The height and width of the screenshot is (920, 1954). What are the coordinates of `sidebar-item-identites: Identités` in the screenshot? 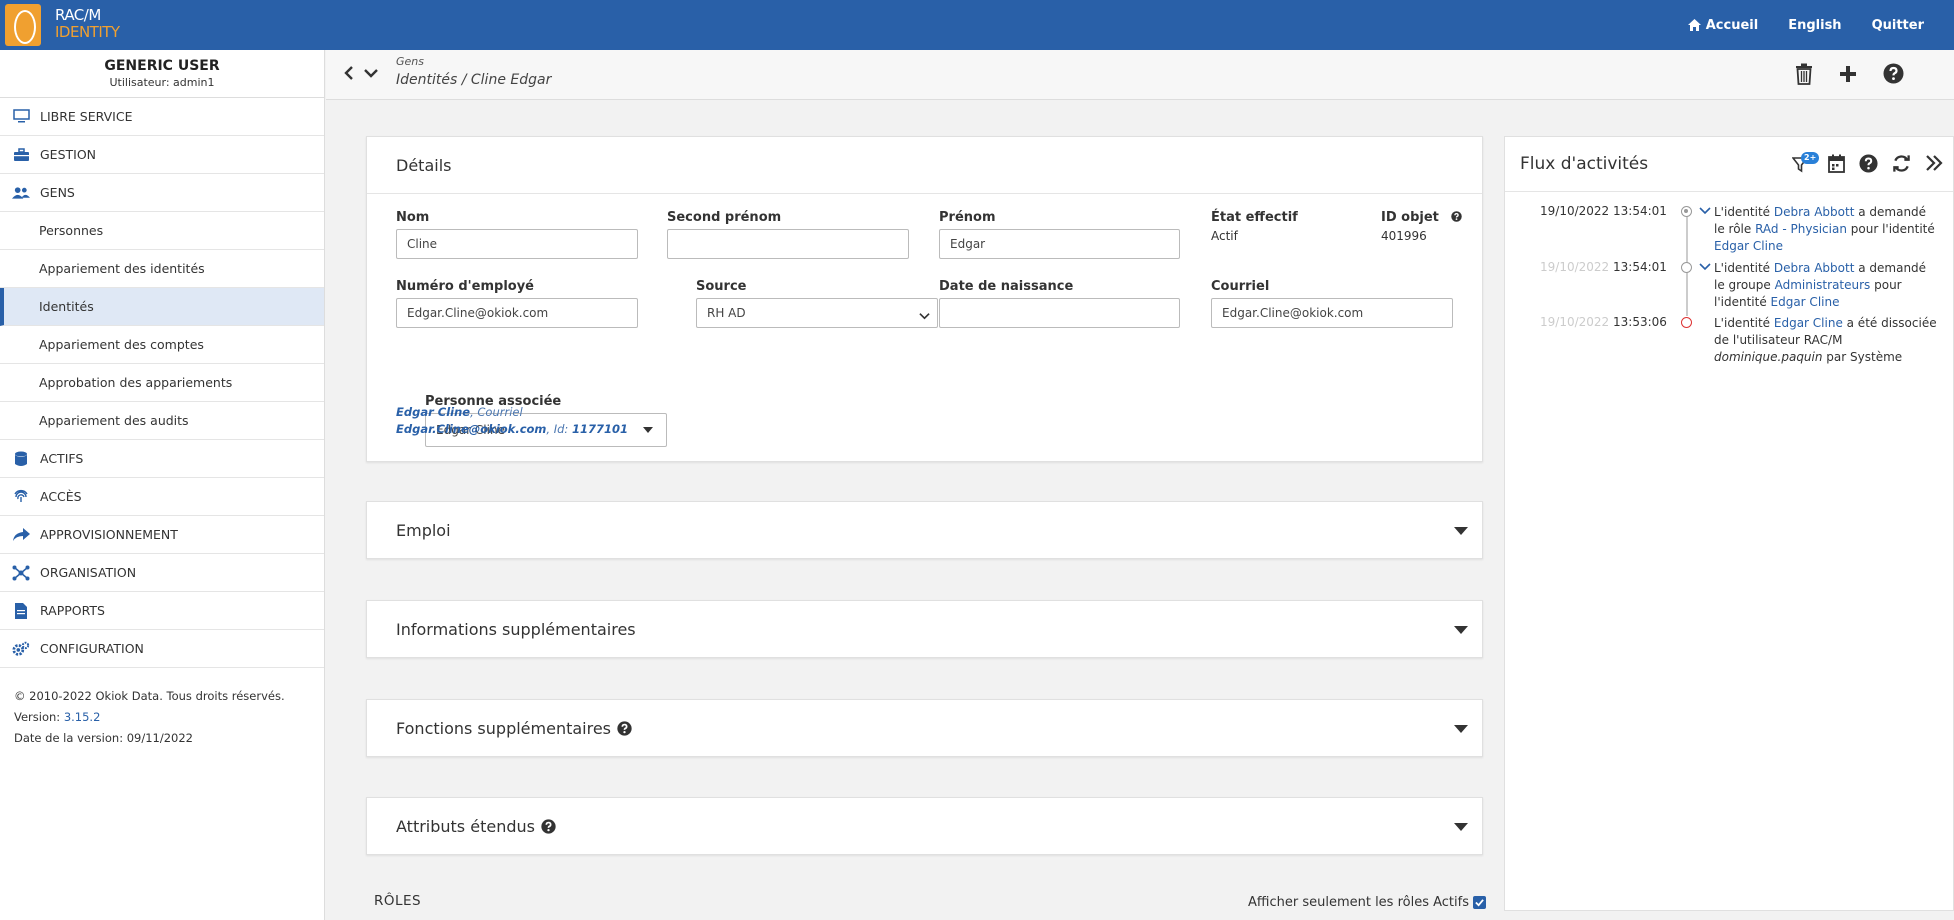 It's located at (162, 307).